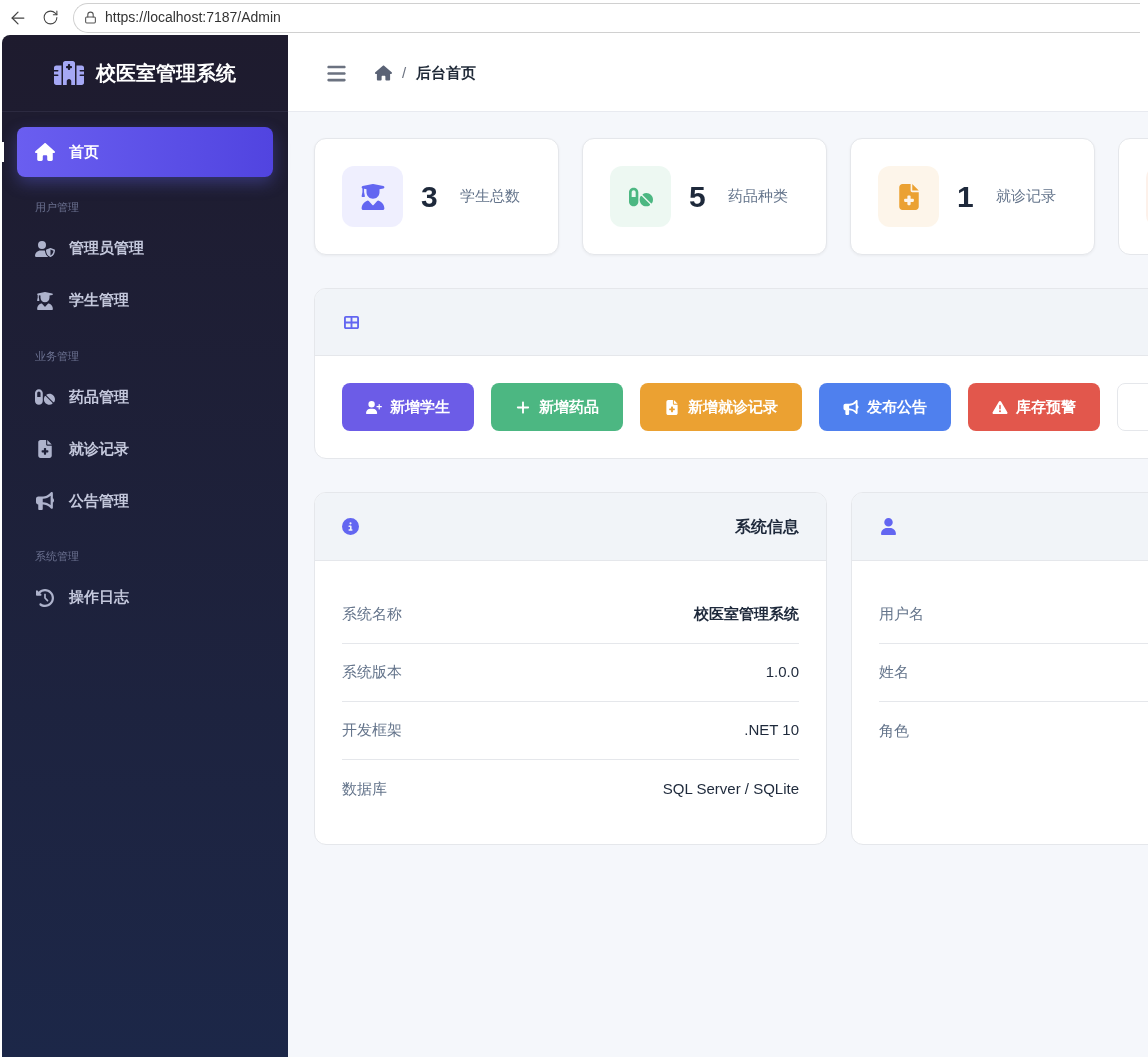 This screenshot has width=1148, height=1057. Describe the element at coordinates (374, 407) in the screenshot. I see `user-plus-icon` at that location.